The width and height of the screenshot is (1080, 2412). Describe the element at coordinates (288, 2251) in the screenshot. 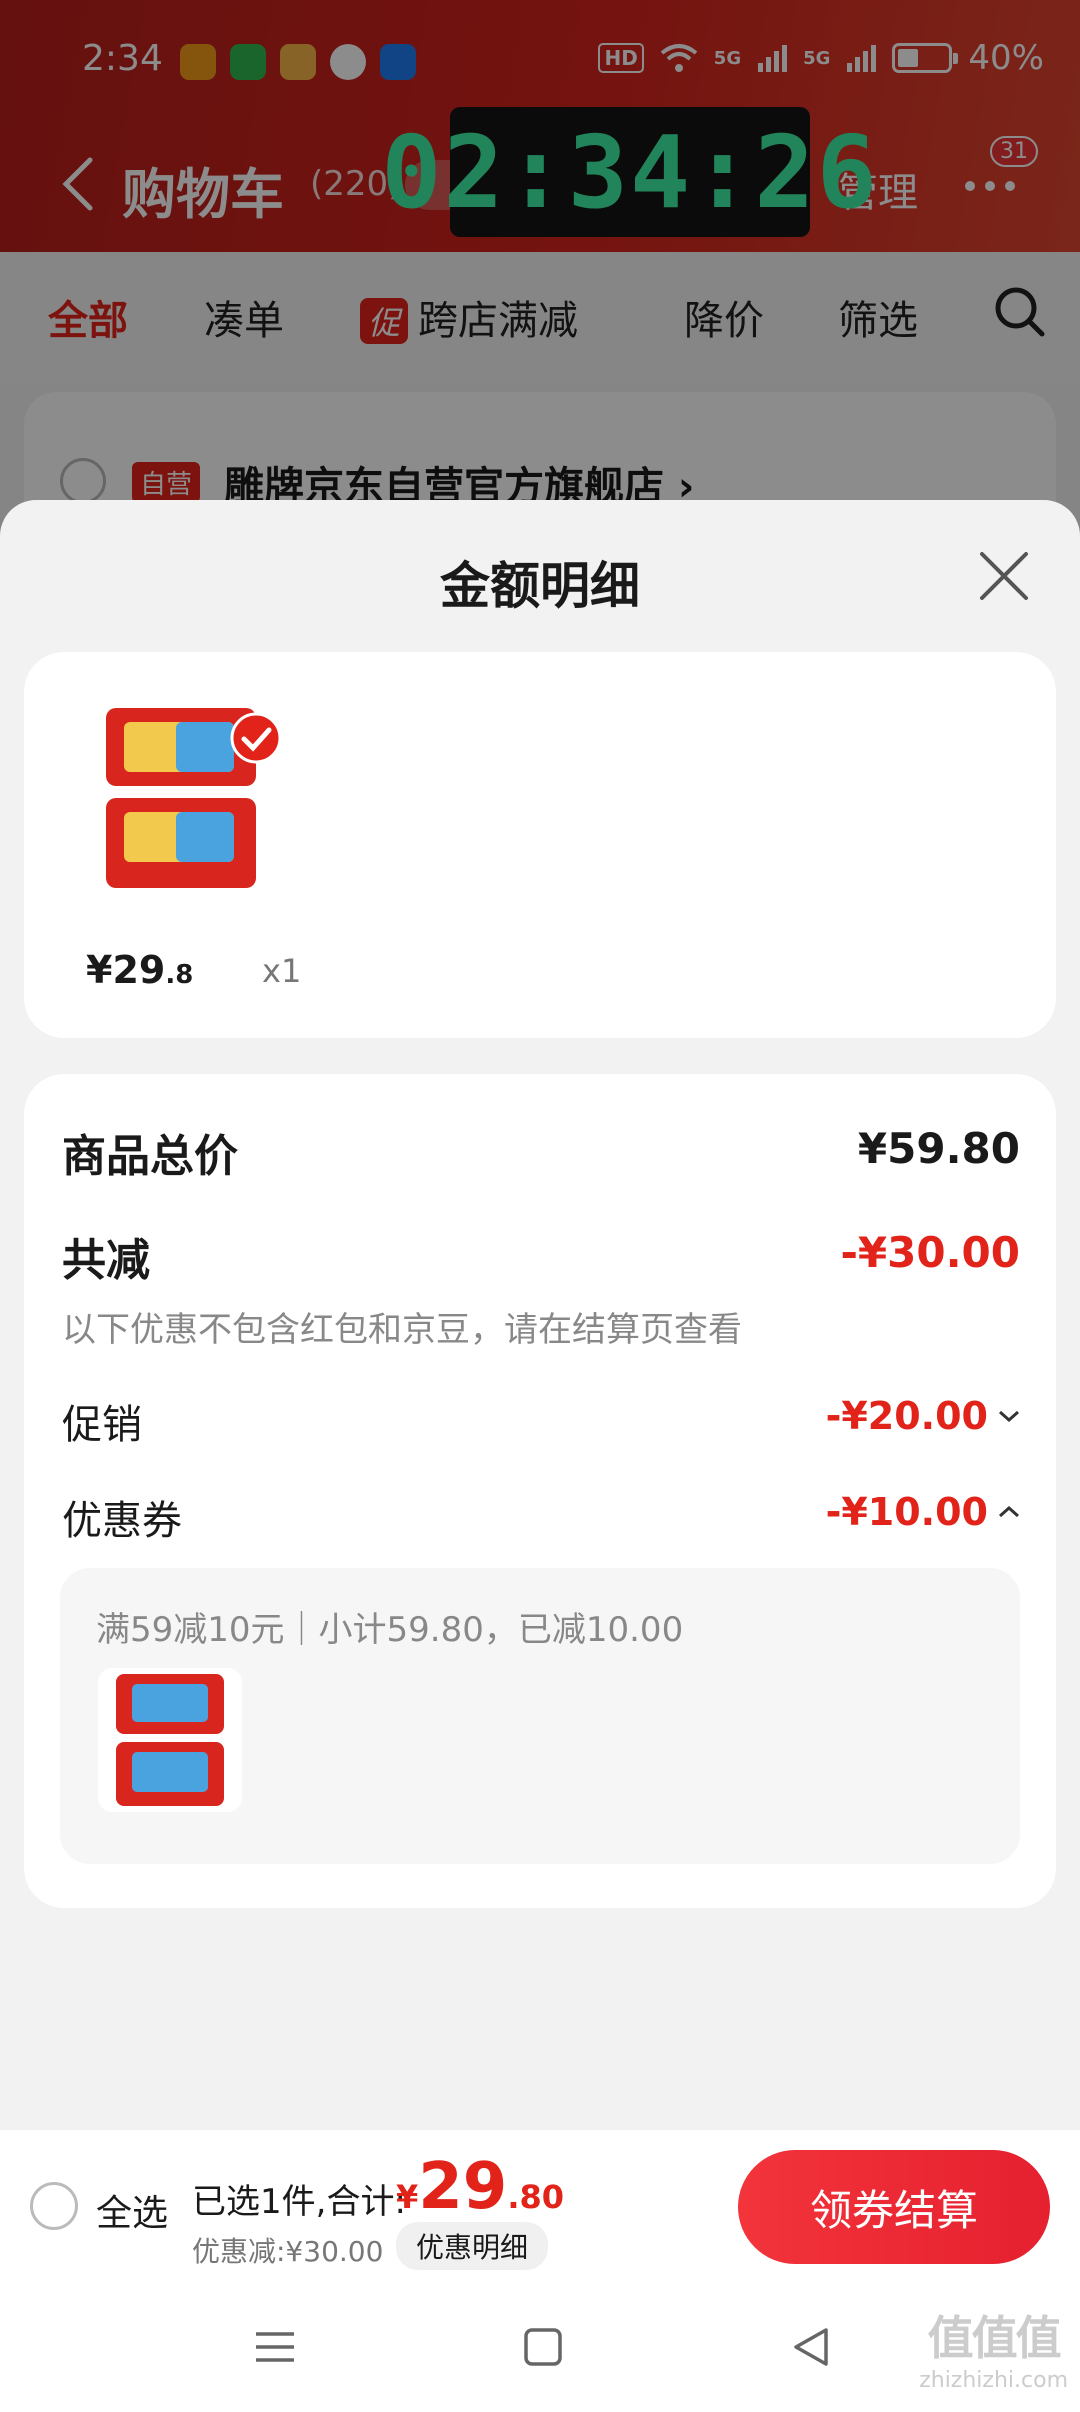

I see `discount-summary: 优惠减:¥30.00` at that location.